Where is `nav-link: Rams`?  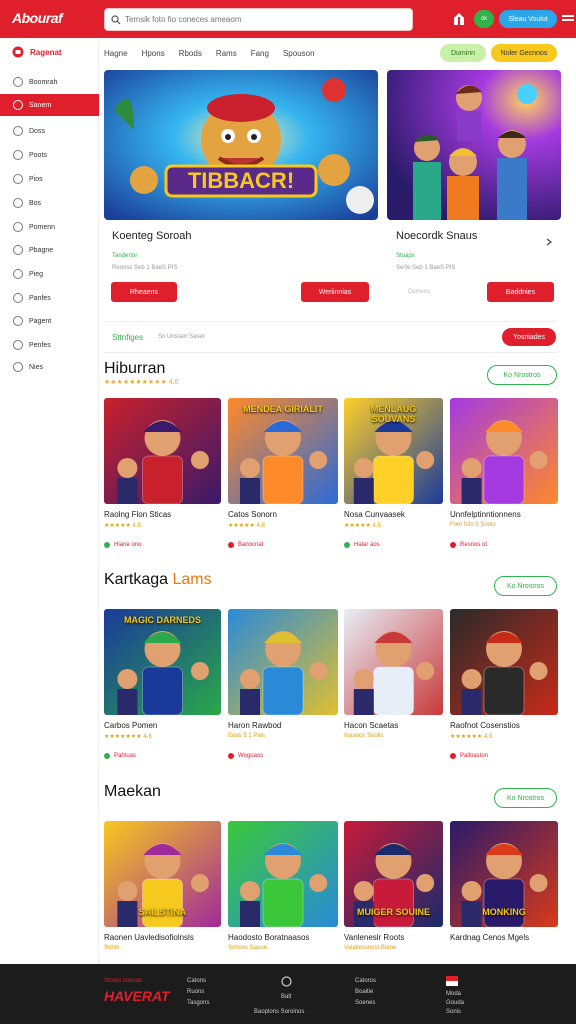
nav-link: Rams is located at coordinates (226, 53).